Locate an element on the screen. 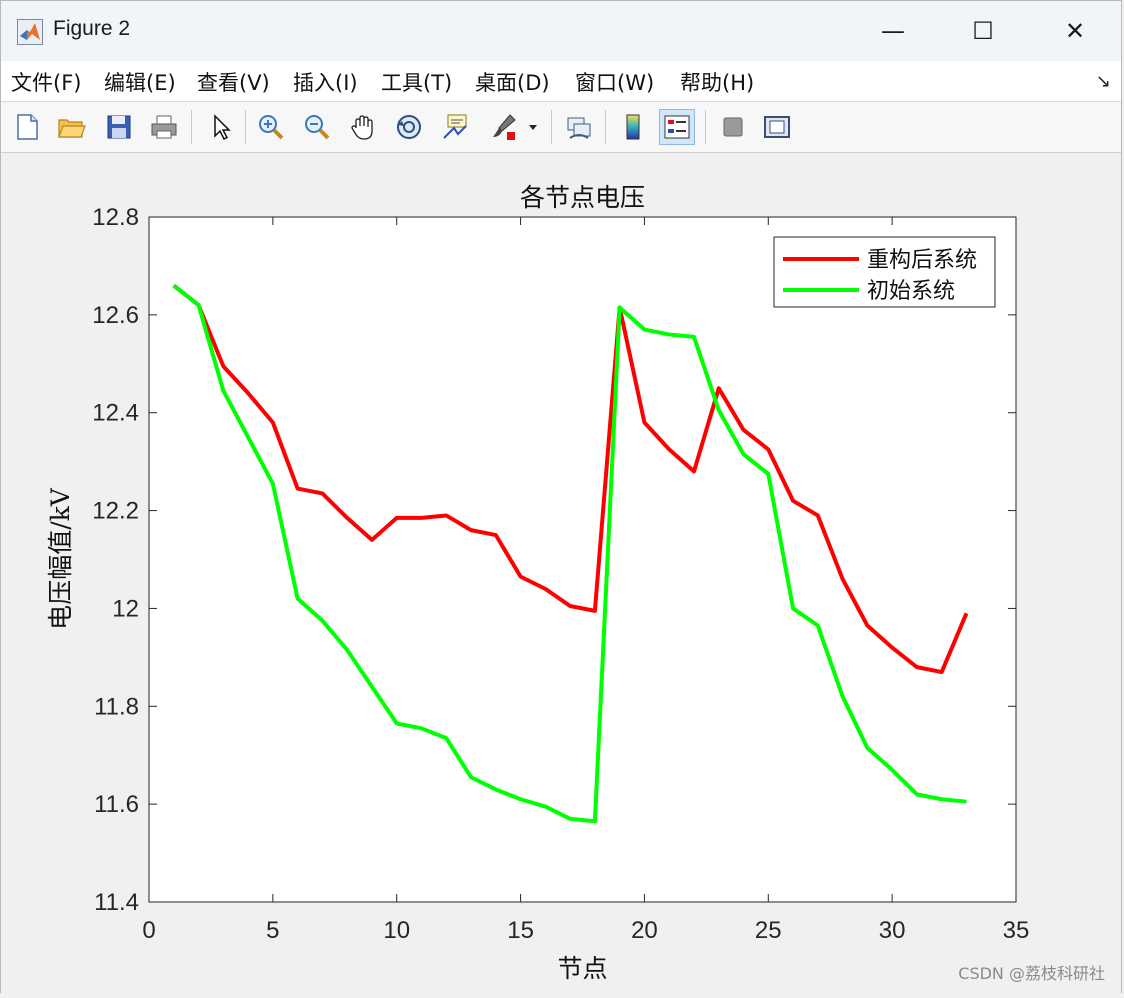 Image resolution: width=1124 pixels, height=998 pixels. legend-icon is located at coordinates (677, 127).